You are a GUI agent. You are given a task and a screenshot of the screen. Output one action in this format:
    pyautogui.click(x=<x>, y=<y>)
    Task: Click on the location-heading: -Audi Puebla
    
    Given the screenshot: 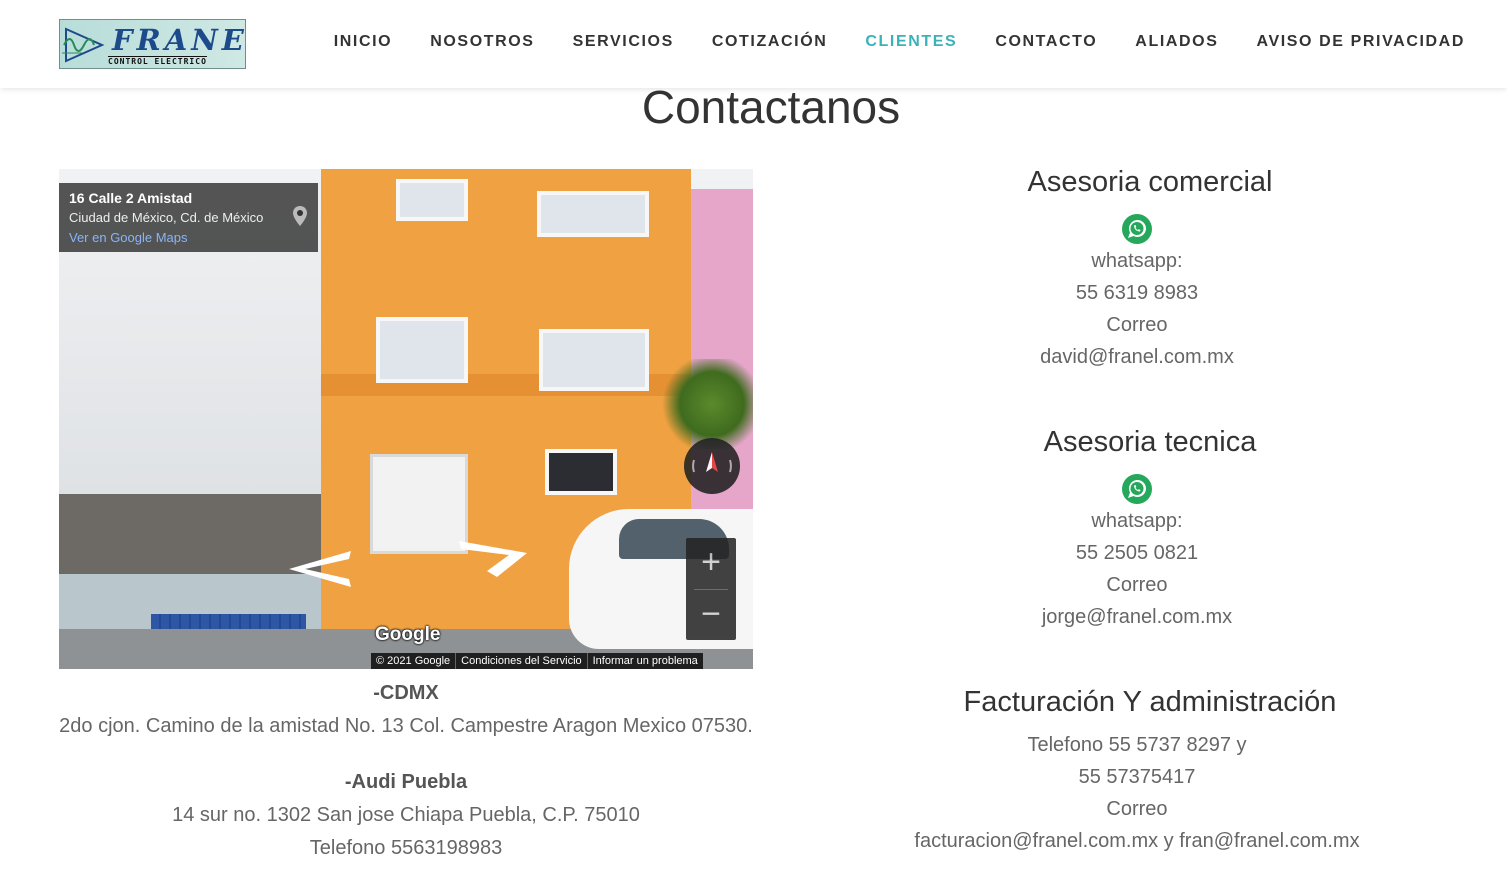 What is the action you would take?
    pyautogui.click(x=406, y=782)
    